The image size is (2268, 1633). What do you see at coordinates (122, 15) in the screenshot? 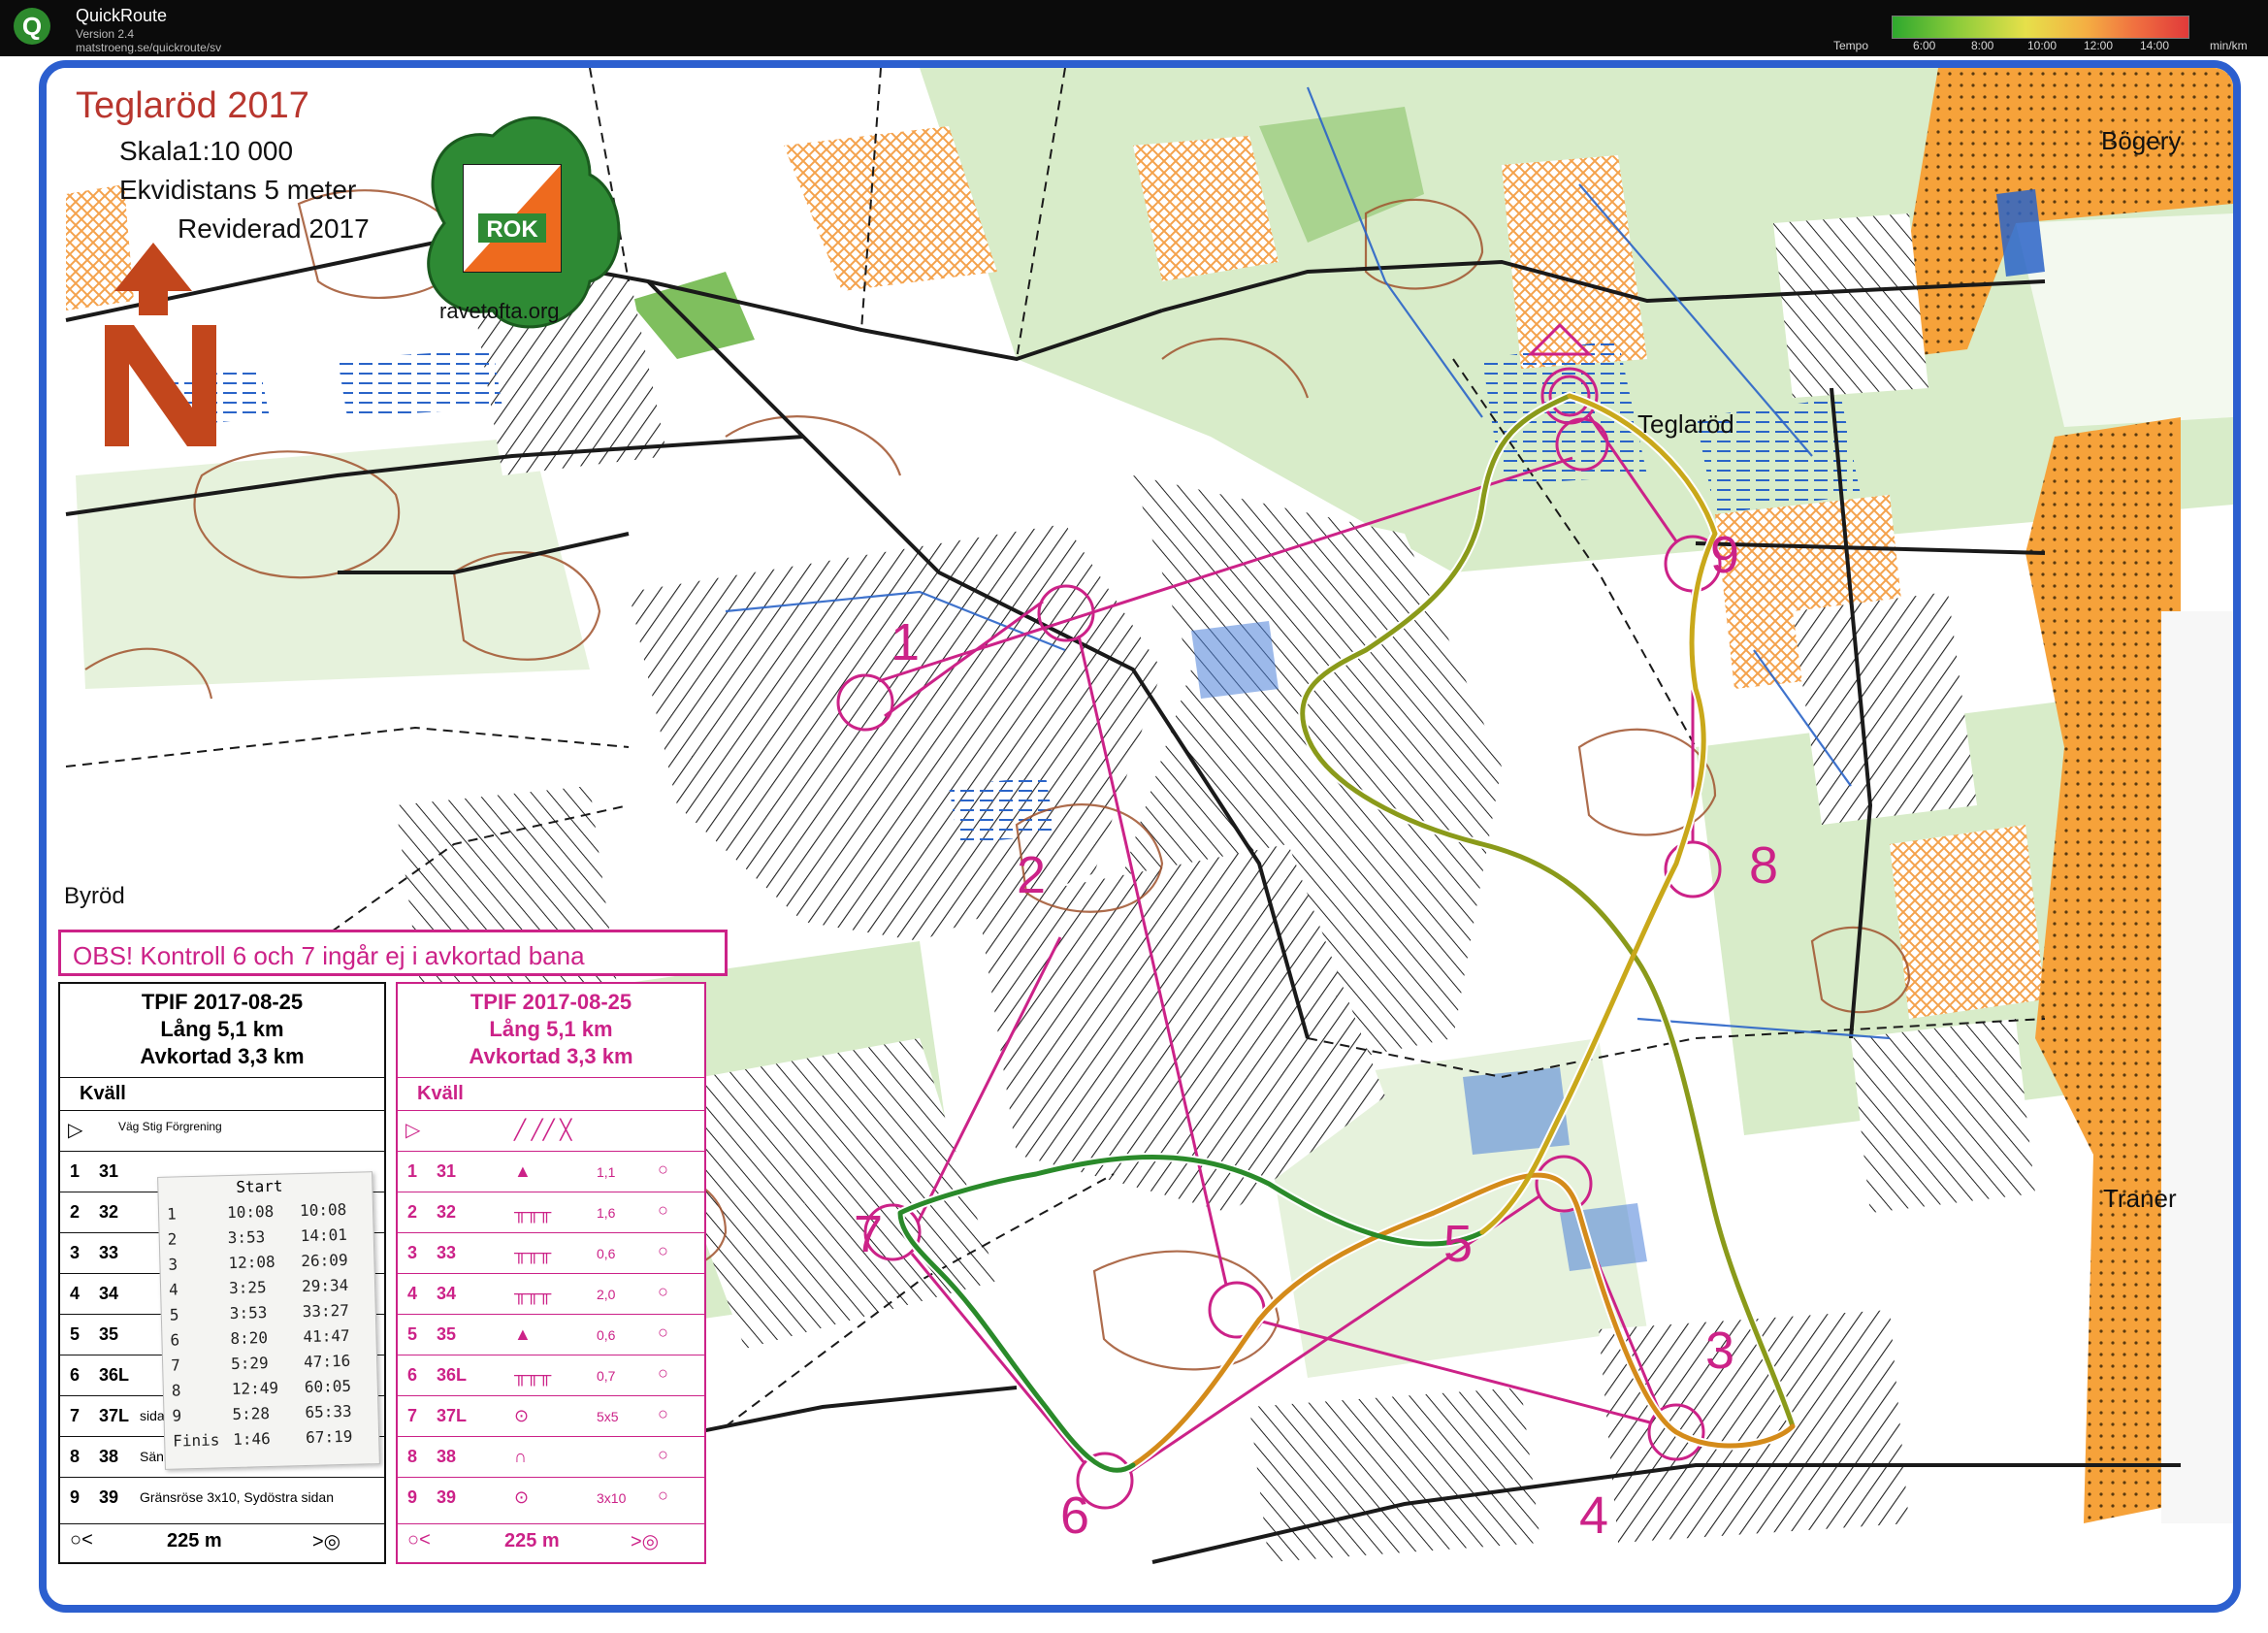
I see `app-name: QuickRoute` at bounding box center [122, 15].